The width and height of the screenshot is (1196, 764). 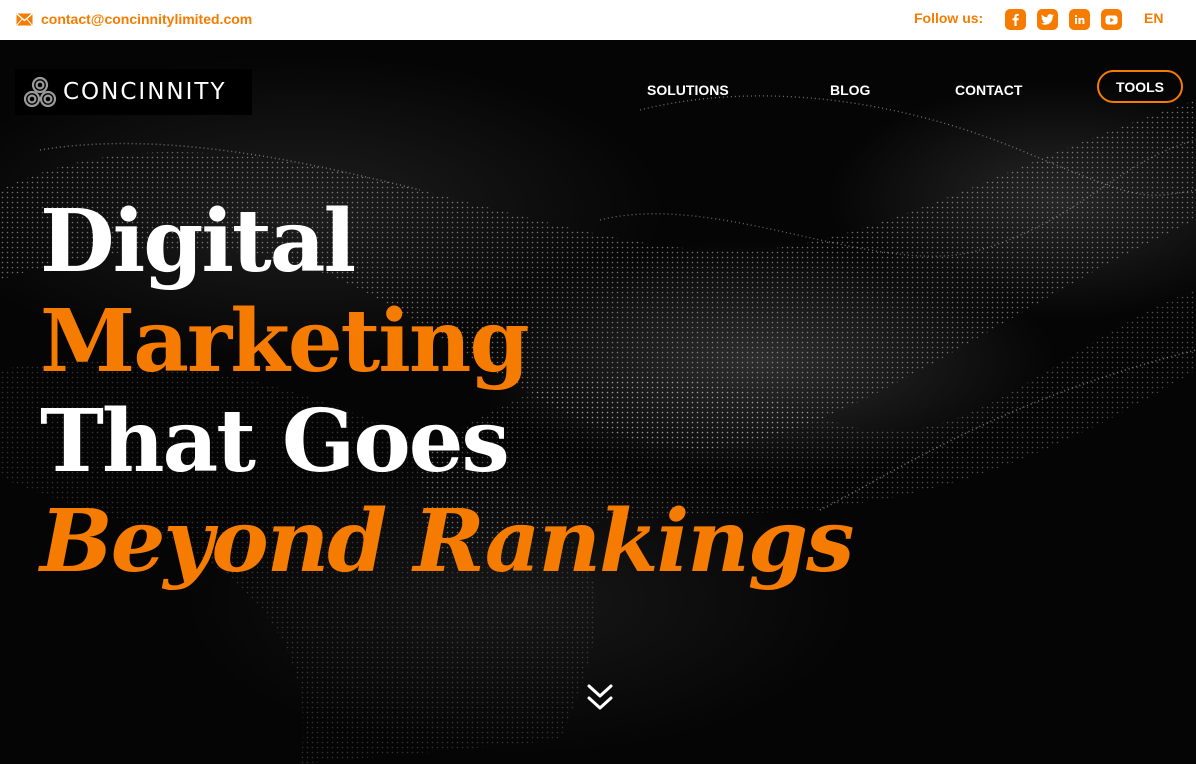 I want to click on headline-line-4: Beyond Rankings, so click(x=447, y=541).